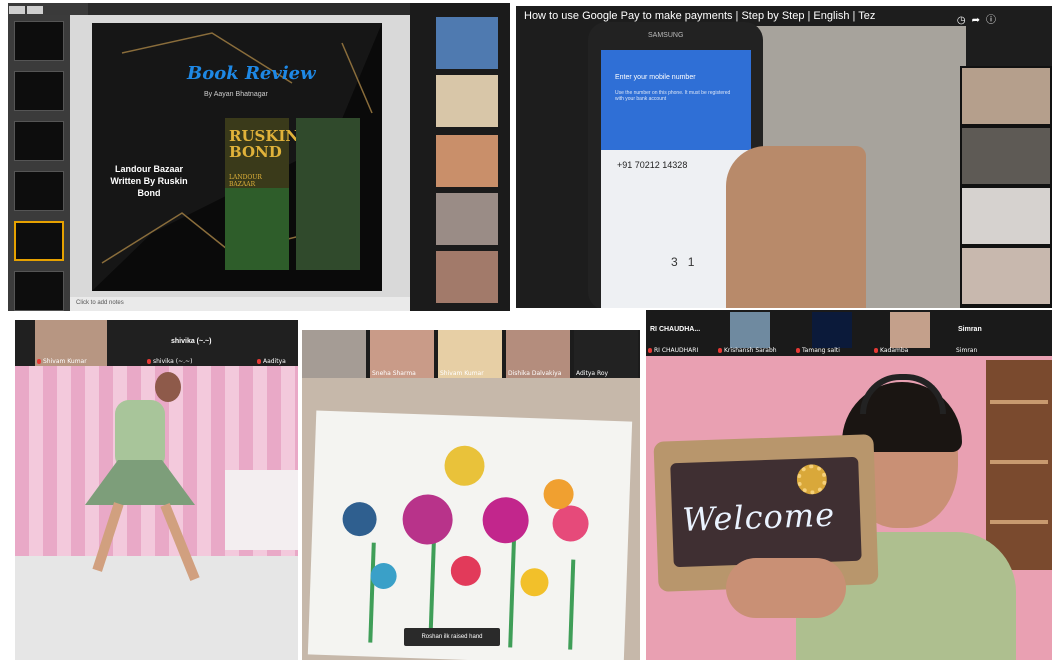  I want to click on keypad: 3 1, so click(683, 262).